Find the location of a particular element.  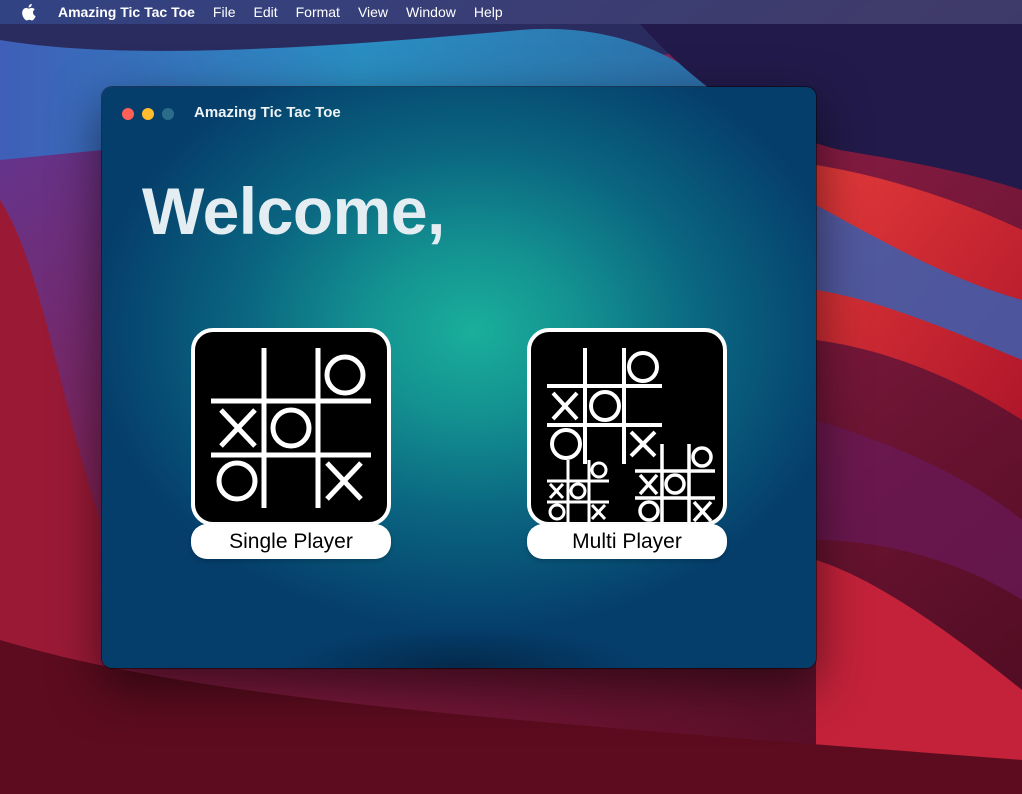

tic-tac-toe-board-icon is located at coordinates (291, 428).